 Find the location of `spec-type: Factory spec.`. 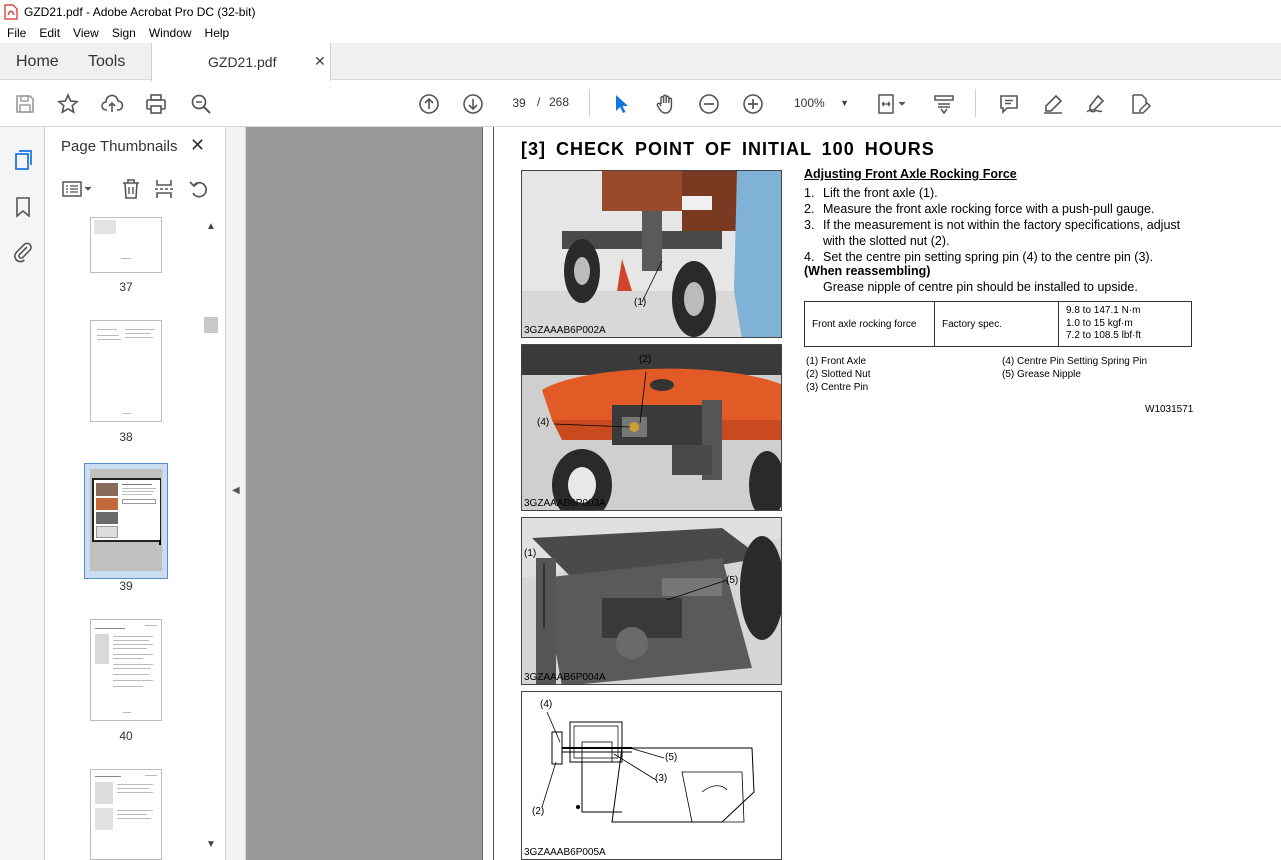

spec-type: Factory spec. is located at coordinates (996, 324).